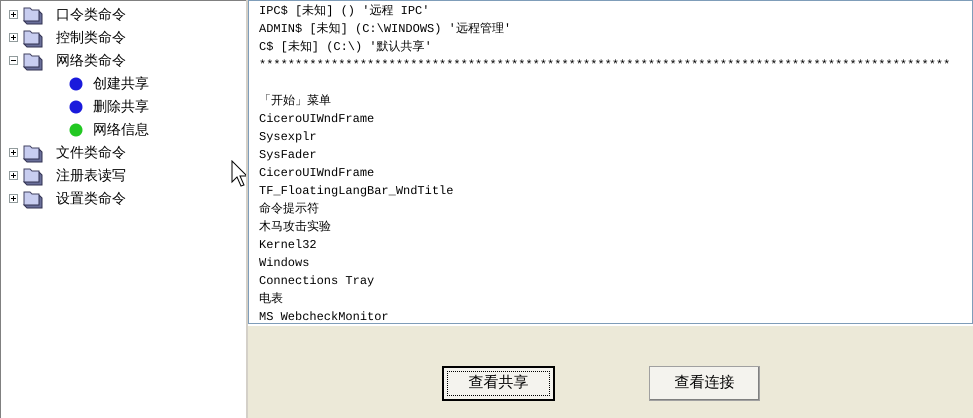 The image size is (973, 418). I want to click on output-line: MS WebcheckMonitor, so click(324, 316).